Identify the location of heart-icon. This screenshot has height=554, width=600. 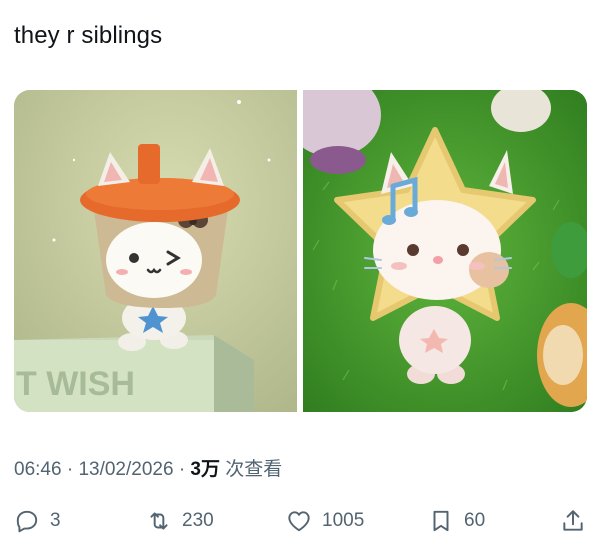
(299, 521).